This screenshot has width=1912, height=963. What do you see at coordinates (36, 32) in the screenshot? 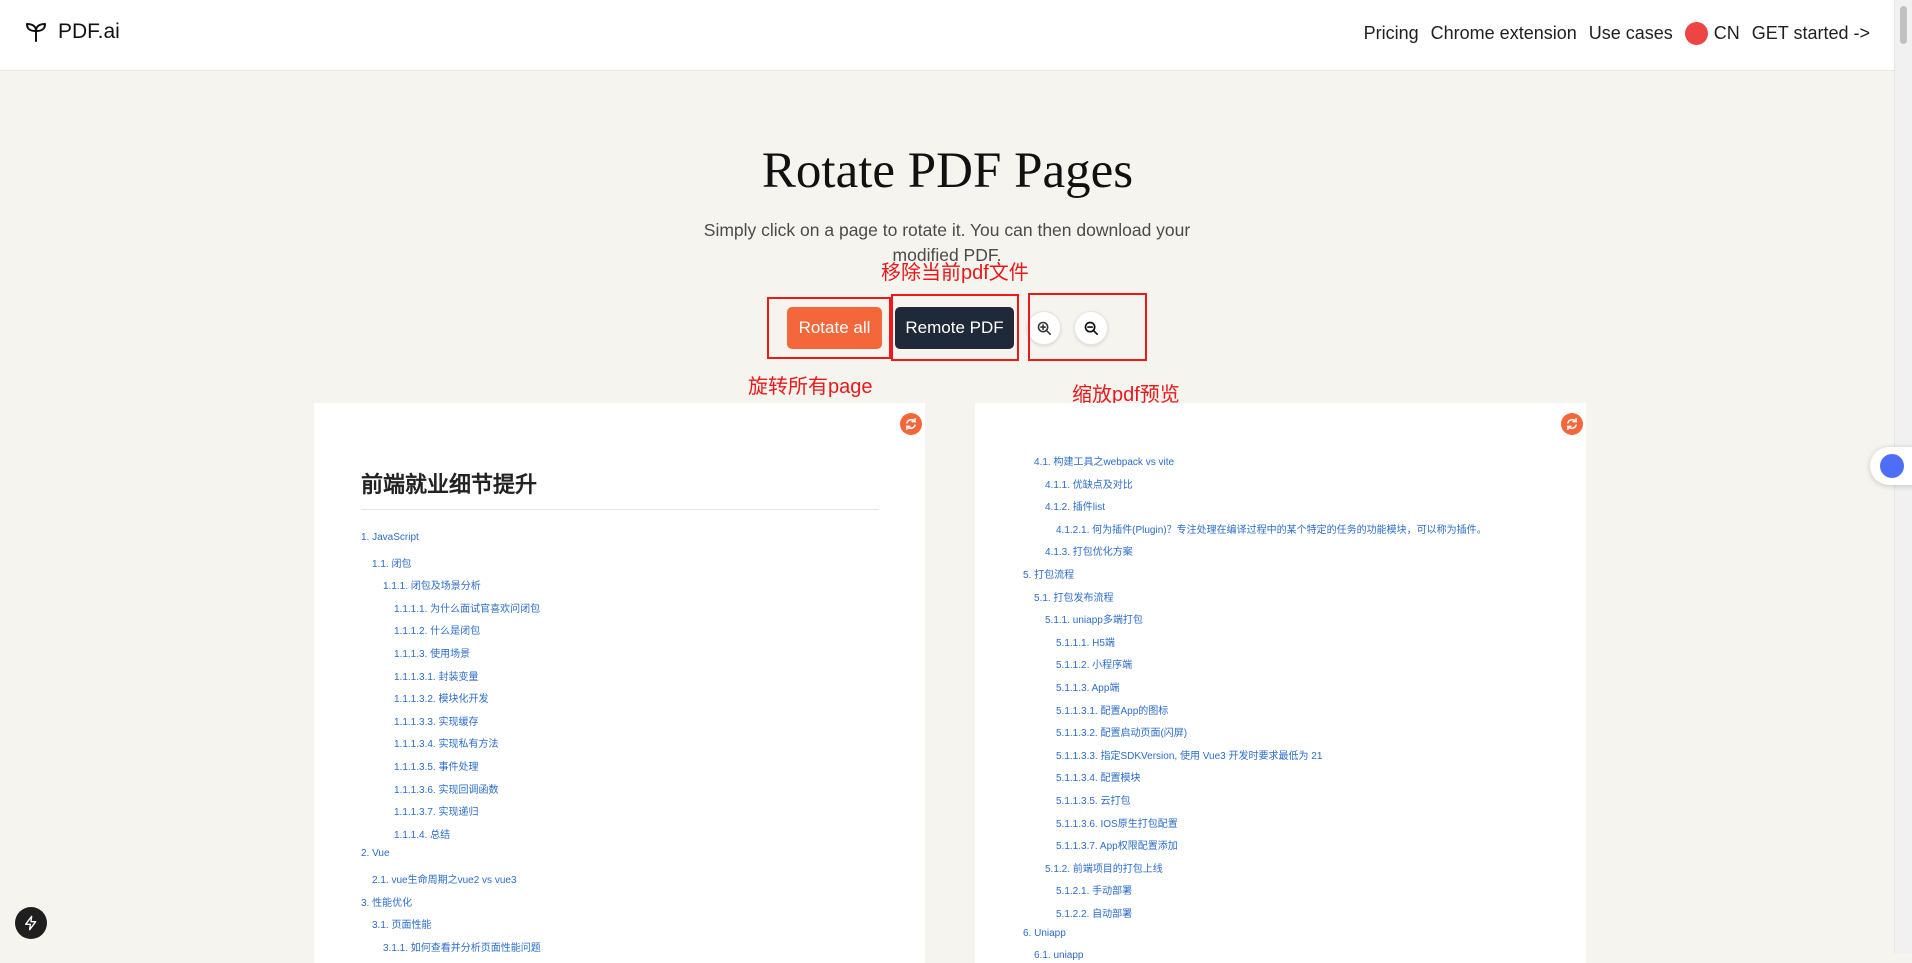
I see `sprout-icon` at bounding box center [36, 32].